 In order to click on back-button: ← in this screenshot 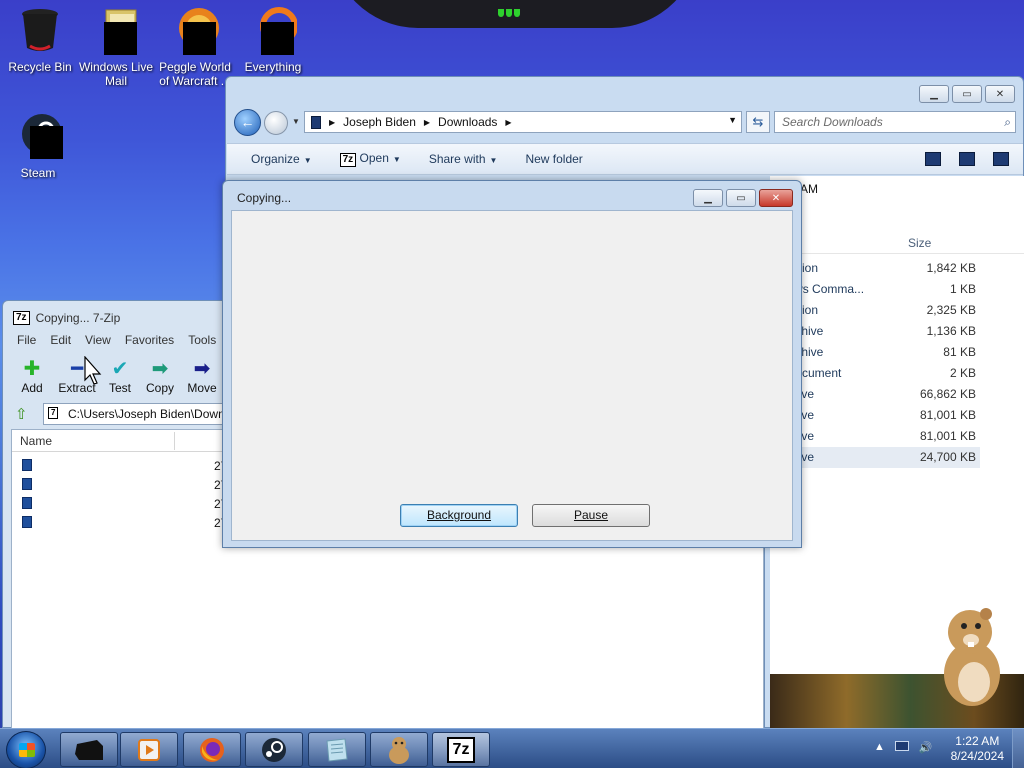, I will do `click(247, 122)`.